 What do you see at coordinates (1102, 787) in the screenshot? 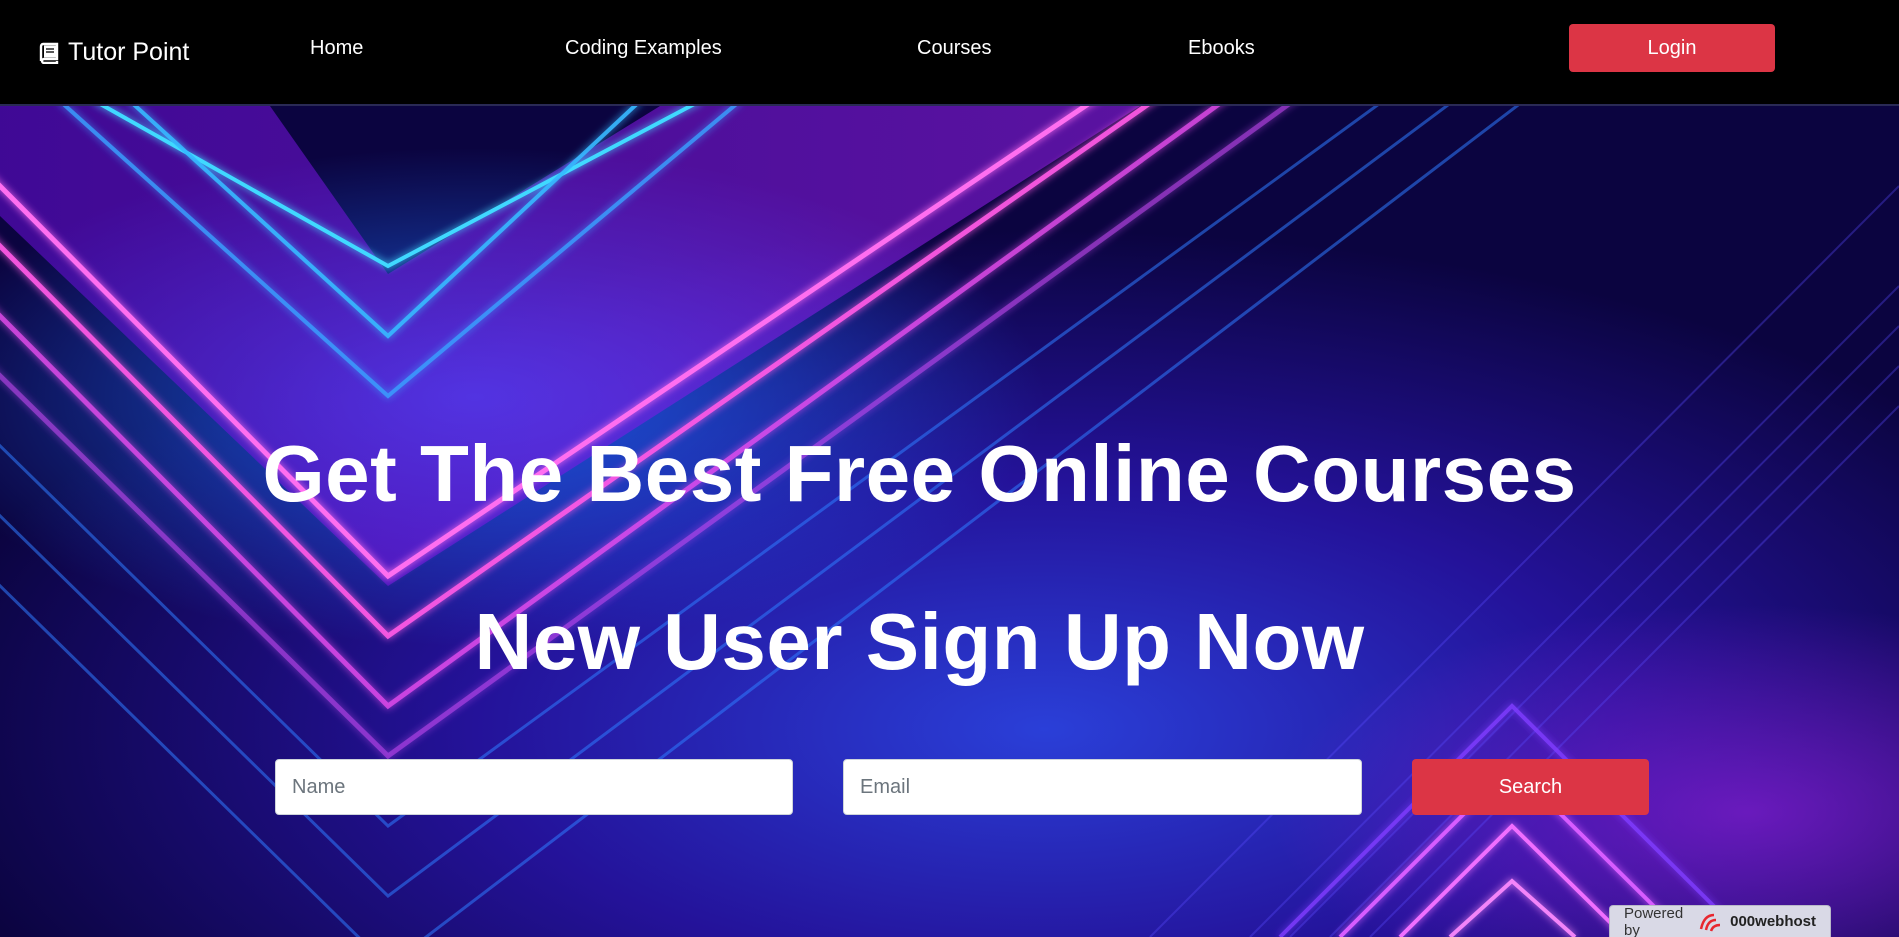
I see `email-input` at bounding box center [1102, 787].